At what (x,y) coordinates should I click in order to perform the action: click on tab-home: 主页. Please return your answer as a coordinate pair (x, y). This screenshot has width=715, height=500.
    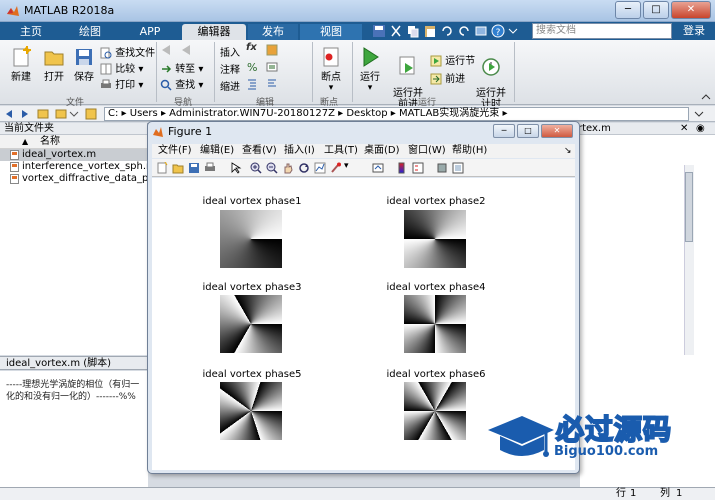
    Looking at the image, I should click on (31, 32).